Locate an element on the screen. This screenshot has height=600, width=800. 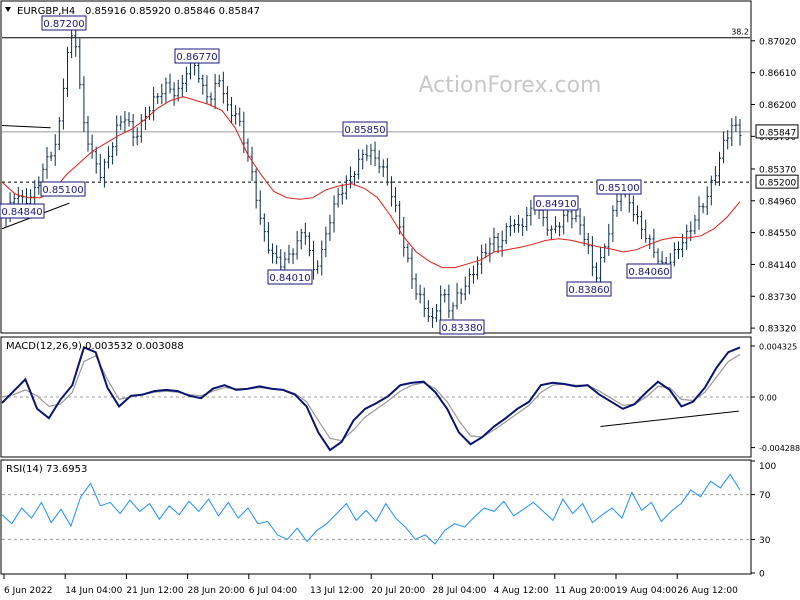
macd-y-tick-label: -0.004288 is located at coordinates (779, 448).